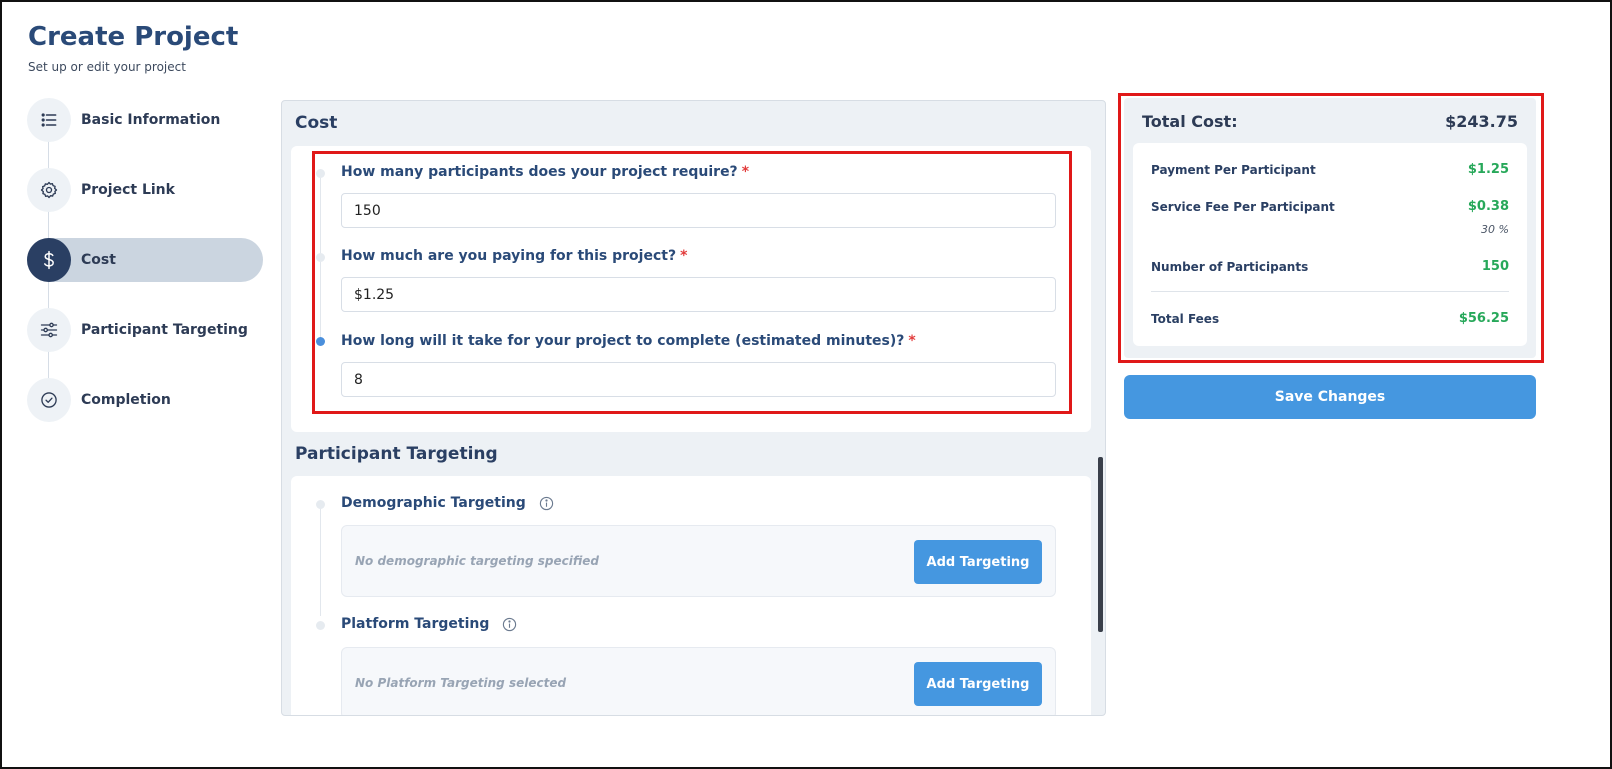 This screenshot has height=769, width=1612. I want to click on step-basic-information: Basic Information, so click(145, 120).